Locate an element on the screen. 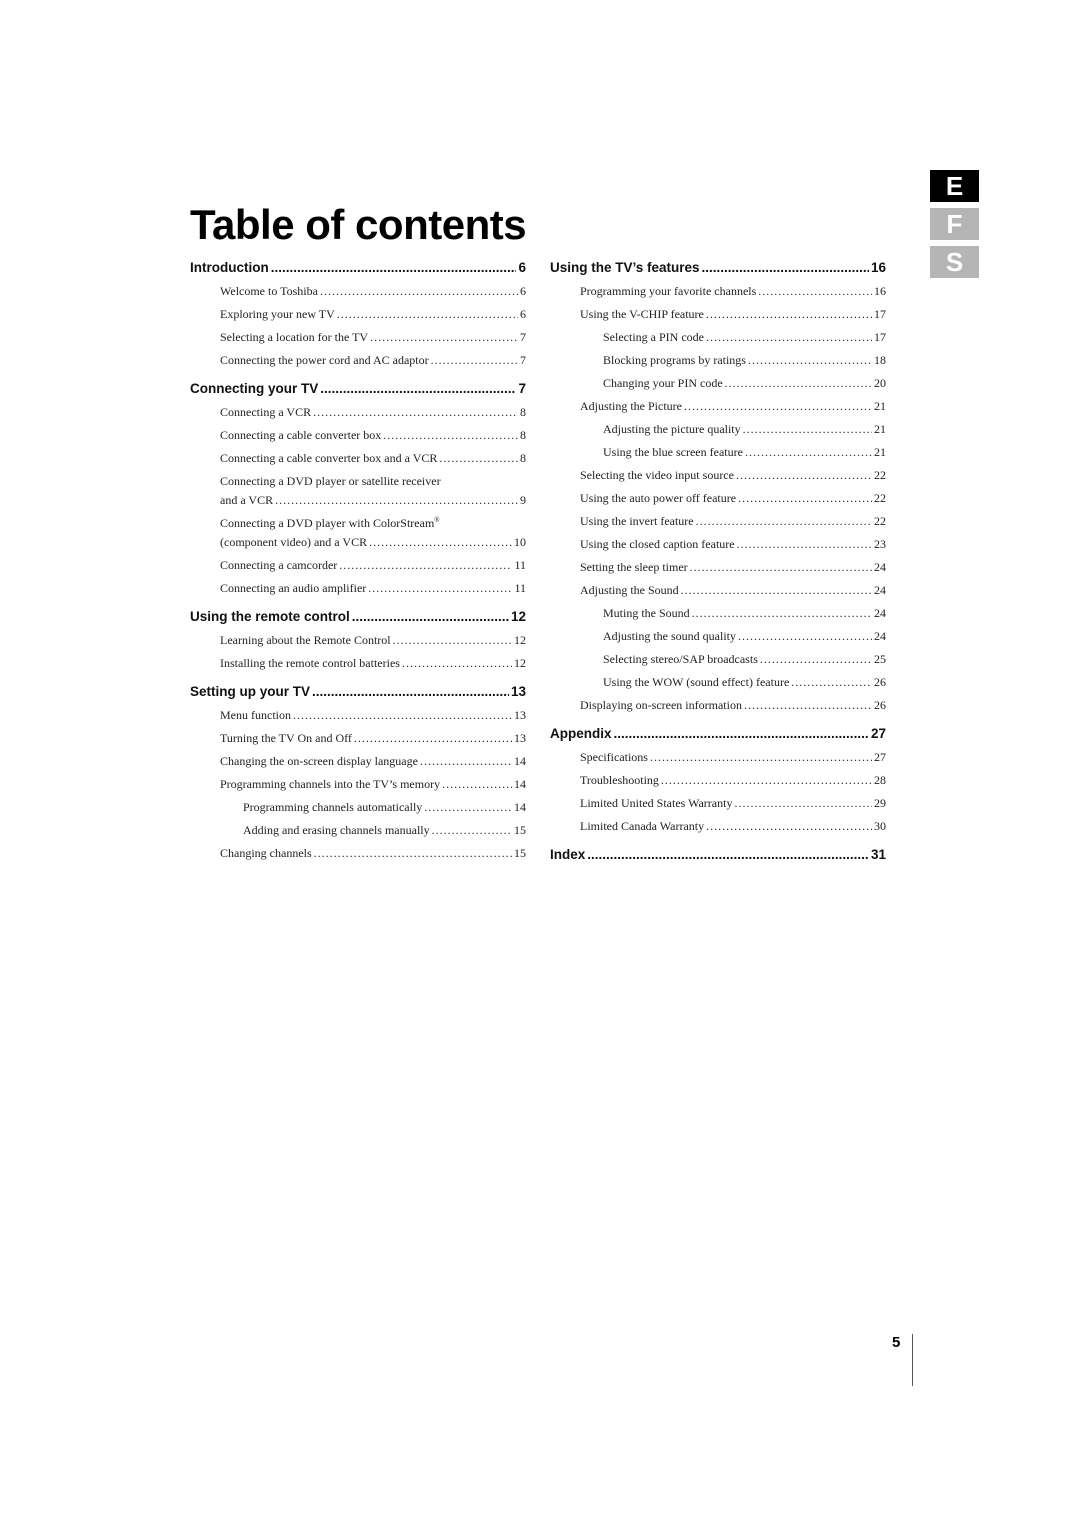  entry-label: (component video) and a VCR is located at coordinates (294, 542).